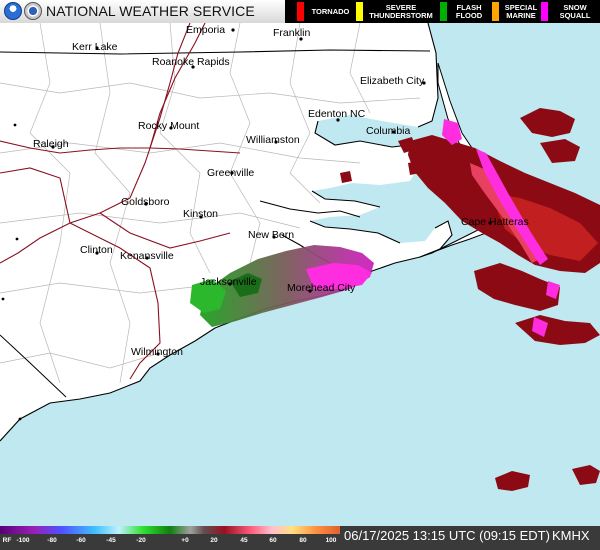 Image resolution: width=600 pixels, height=550 pixels. What do you see at coordinates (495, 11) in the screenshot?
I see `special-marine-swatch` at bounding box center [495, 11].